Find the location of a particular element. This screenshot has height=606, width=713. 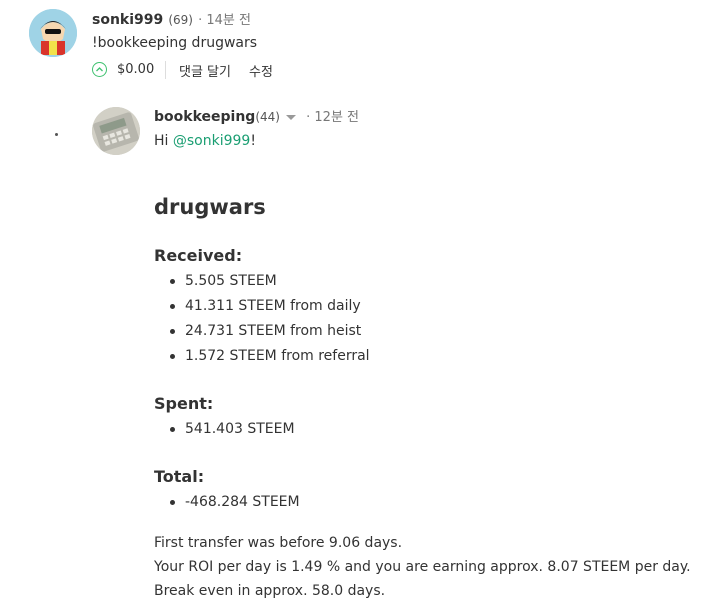

edit-link: 수정 is located at coordinates (261, 70).